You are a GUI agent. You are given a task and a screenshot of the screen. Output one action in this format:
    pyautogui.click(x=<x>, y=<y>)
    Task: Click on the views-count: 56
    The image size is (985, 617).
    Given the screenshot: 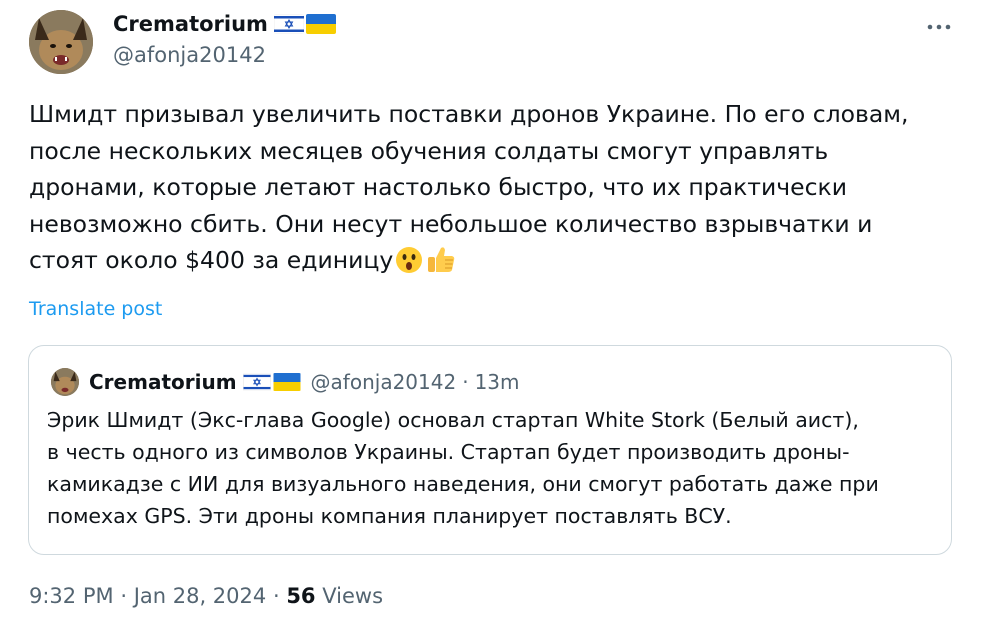 What is the action you would take?
    pyautogui.click(x=301, y=596)
    